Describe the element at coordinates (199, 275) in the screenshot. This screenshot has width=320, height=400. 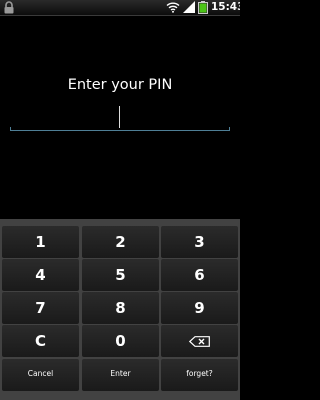
I see `key-6: 6` at that location.